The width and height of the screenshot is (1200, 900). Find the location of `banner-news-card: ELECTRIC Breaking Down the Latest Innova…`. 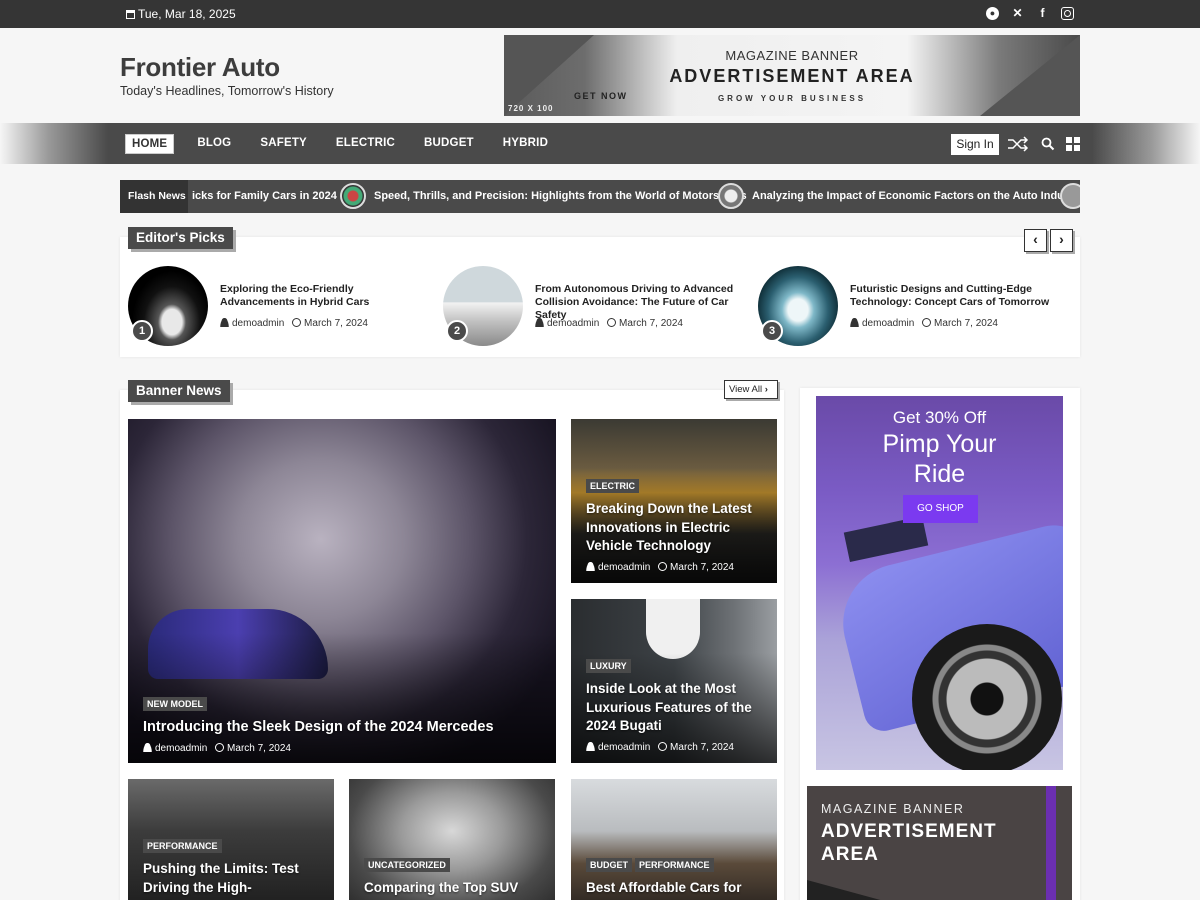

banner-news-card: ELECTRIC Breaking Down the Latest Innova… is located at coordinates (674, 501).